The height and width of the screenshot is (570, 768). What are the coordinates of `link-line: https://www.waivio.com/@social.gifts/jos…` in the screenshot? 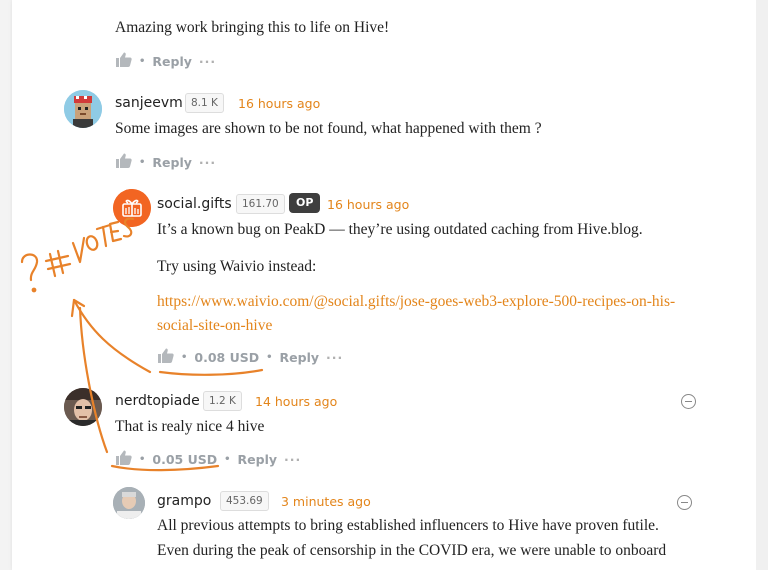 It's located at (416, 302).